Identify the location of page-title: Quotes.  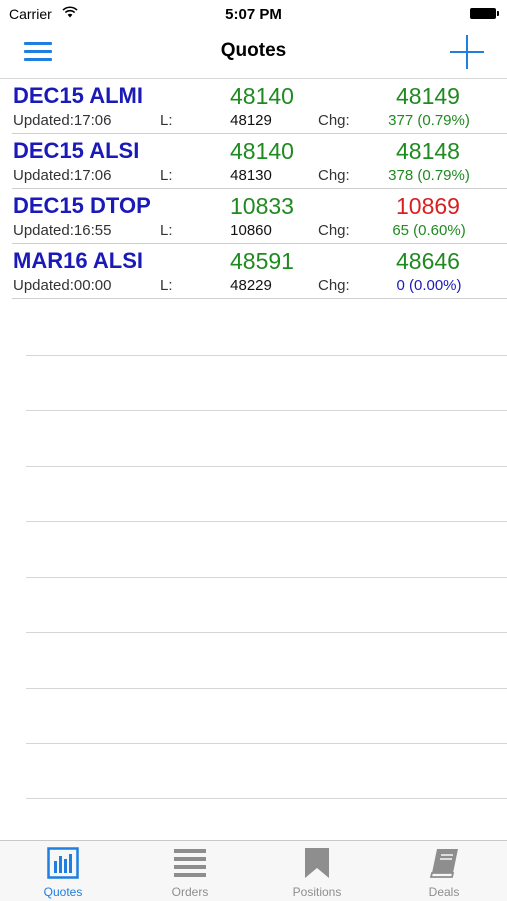
(253, 50).